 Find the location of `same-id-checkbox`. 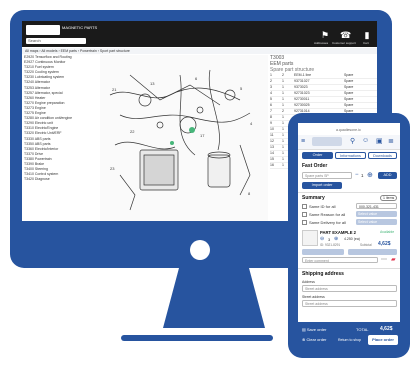

same-id-checkbox is located at coordinates (304, 206).